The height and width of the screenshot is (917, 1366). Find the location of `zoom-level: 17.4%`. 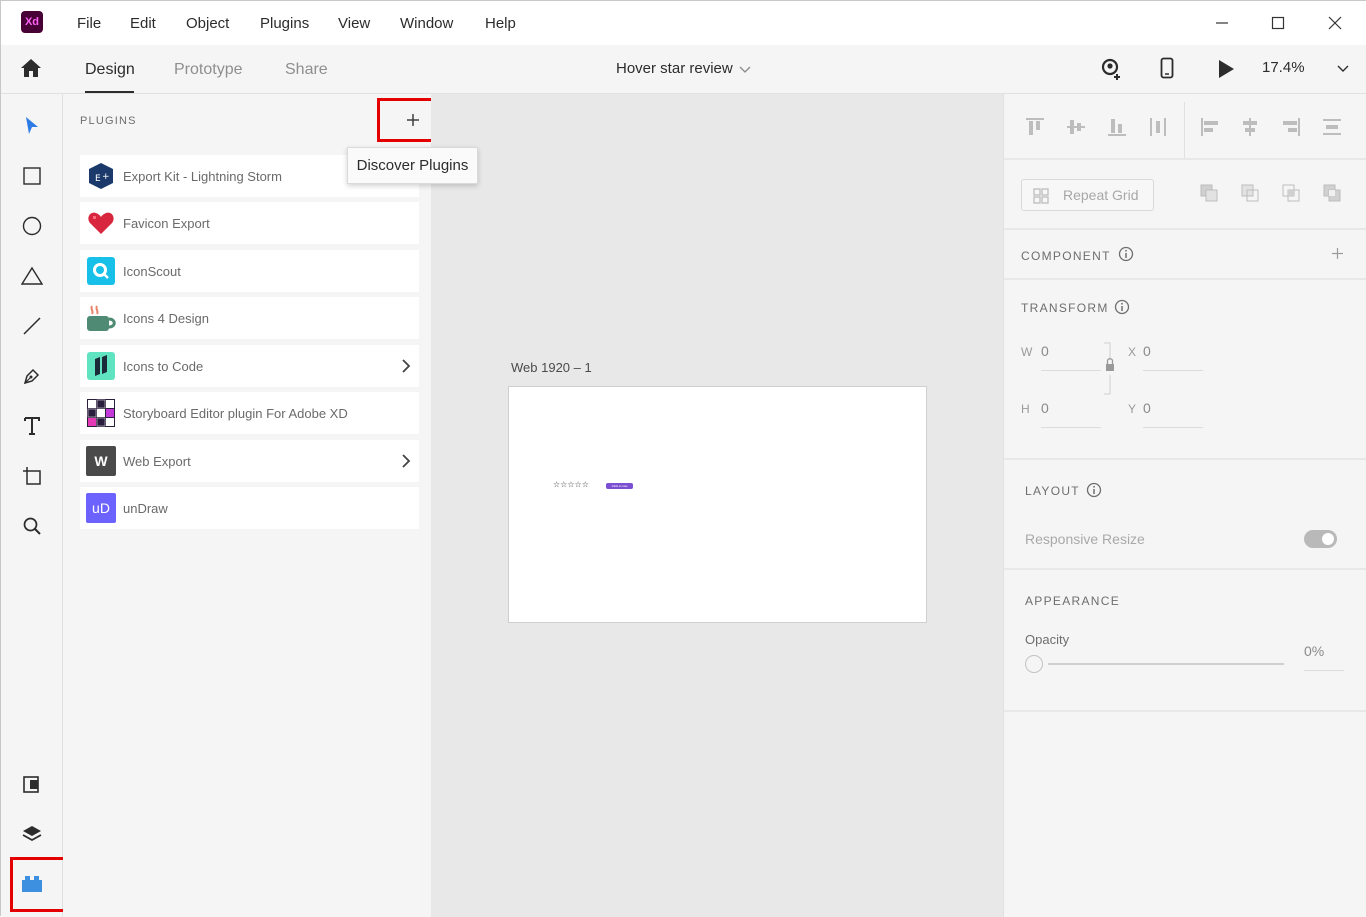

zoom-level: 17.4% is located at coordinates (1283, 67).